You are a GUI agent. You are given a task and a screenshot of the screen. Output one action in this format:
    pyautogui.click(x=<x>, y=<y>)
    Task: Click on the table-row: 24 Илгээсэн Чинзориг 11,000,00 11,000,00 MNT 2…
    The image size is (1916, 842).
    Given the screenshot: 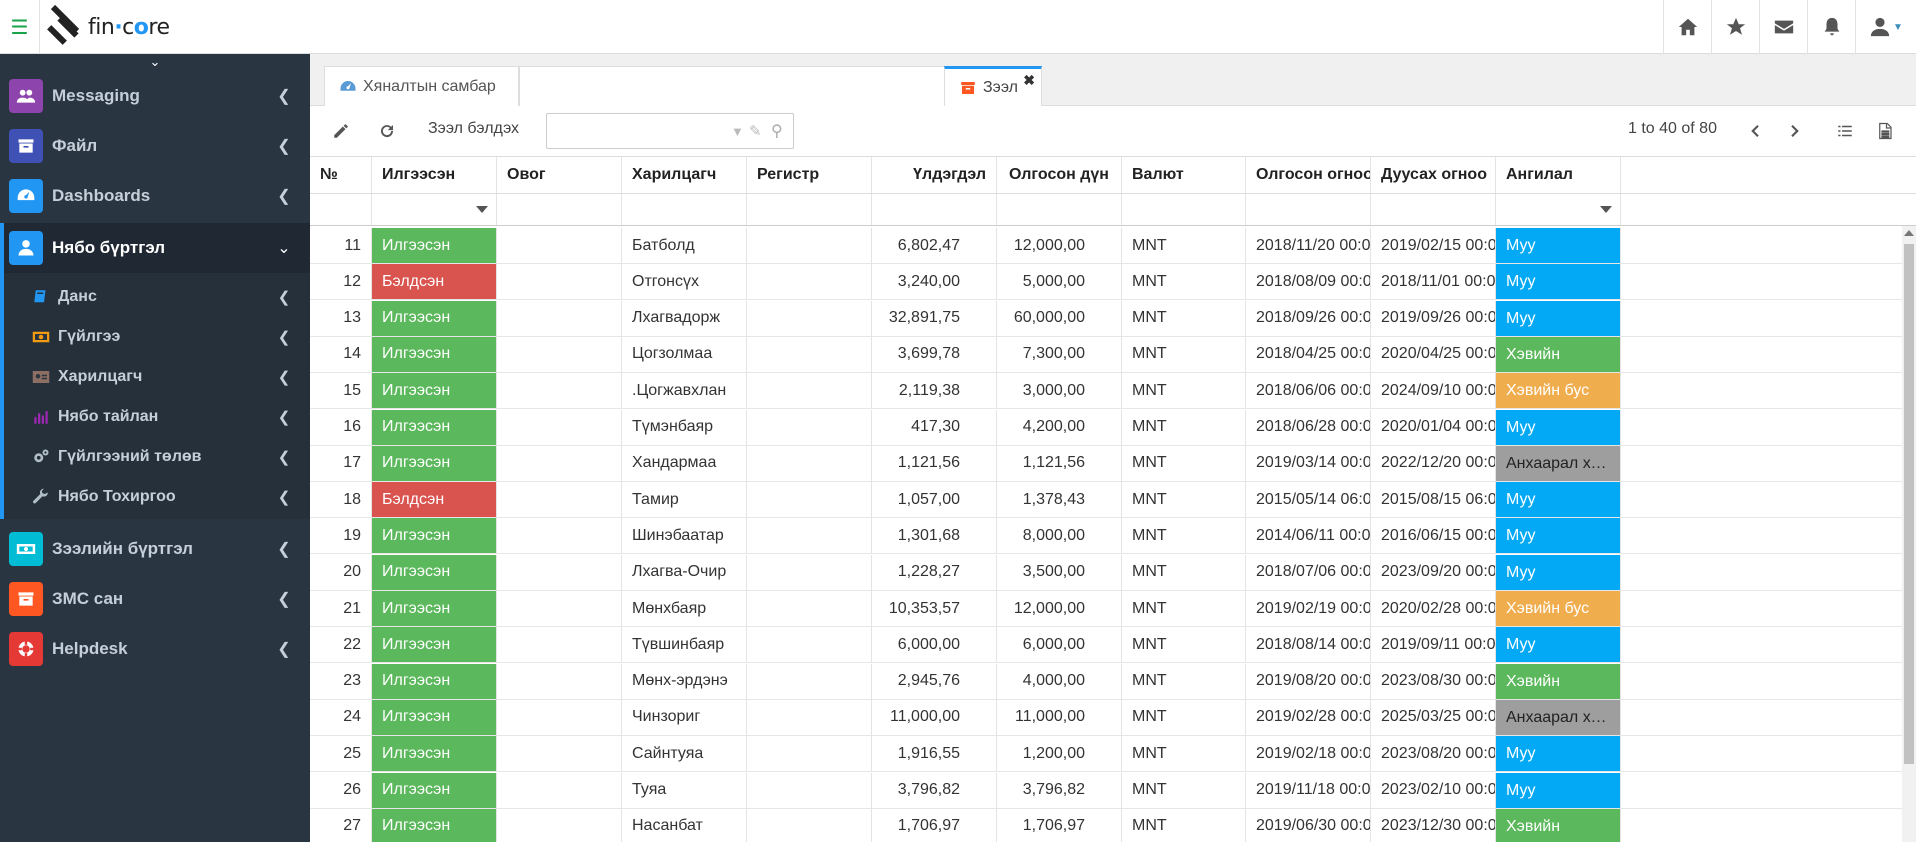 What is the action you would take?
    pyautogui.click(x=1113, y=717)
    